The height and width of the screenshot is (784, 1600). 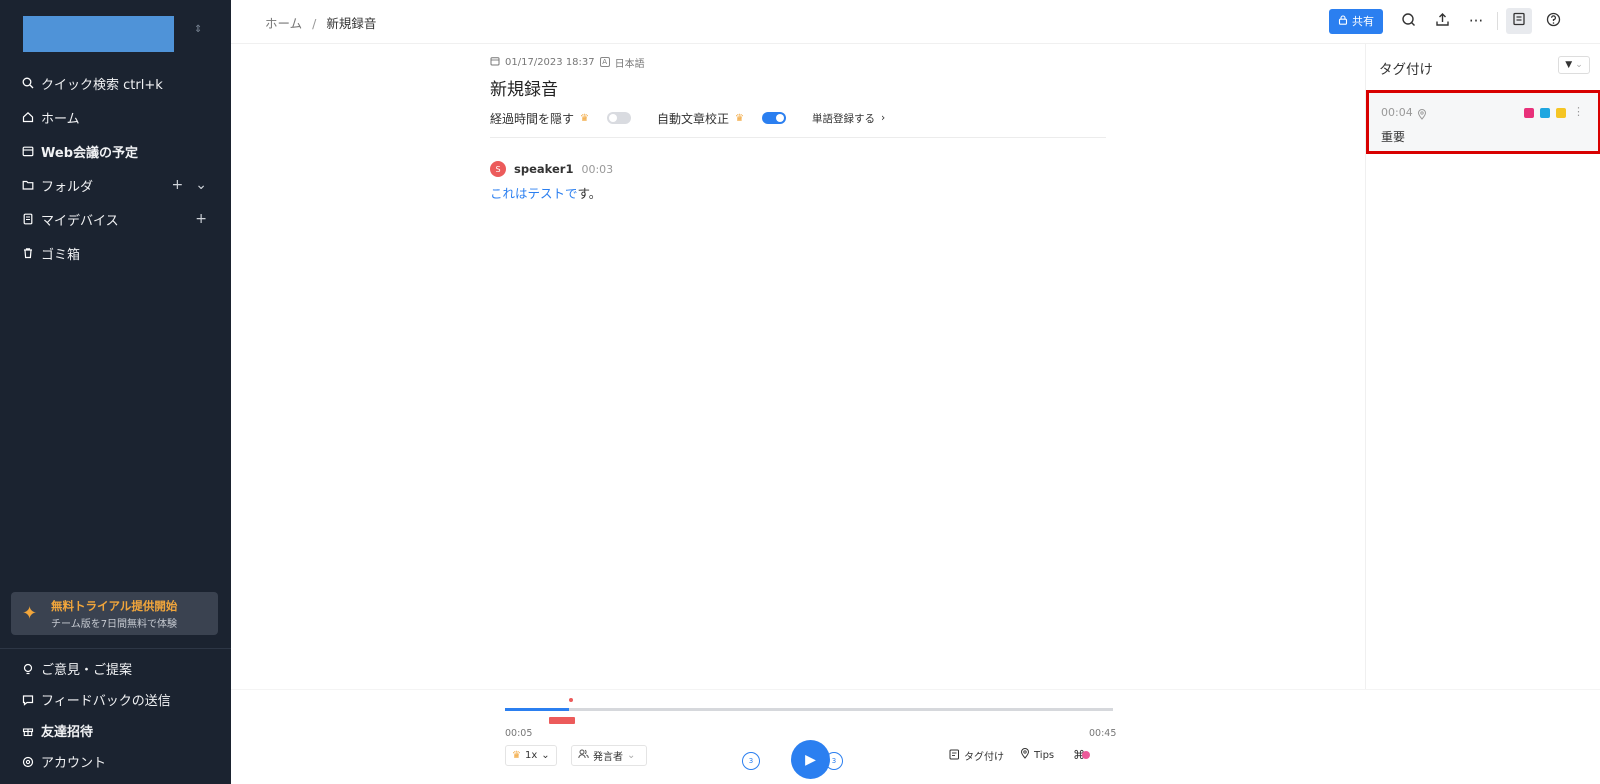 What do you see at coordinates (98, 34) in the screenshot?
I see `workspace-logo` at bounding box center [98, 34].